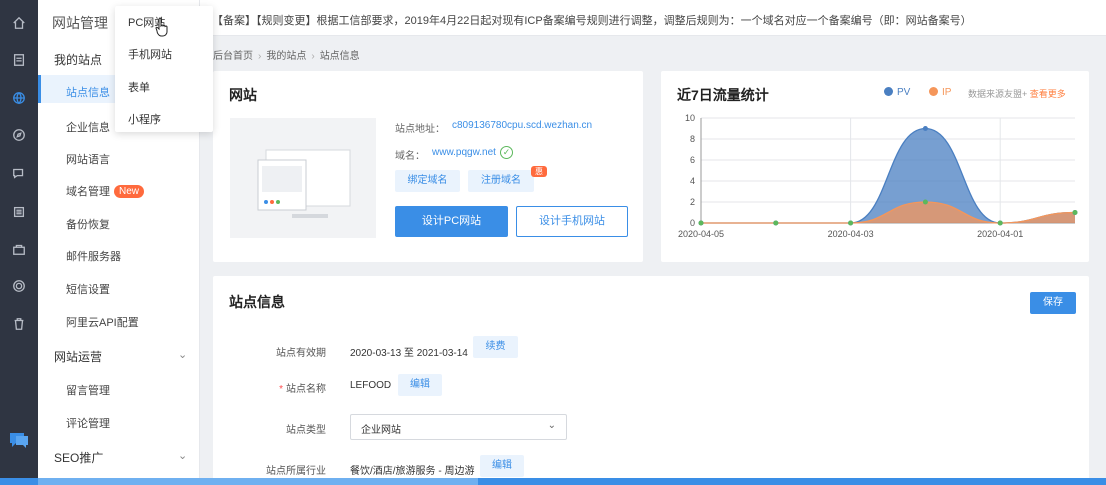 The width and height of the screenshot is (1106, 485). I want to click on y-tick-label: 8, so click(692, 139).